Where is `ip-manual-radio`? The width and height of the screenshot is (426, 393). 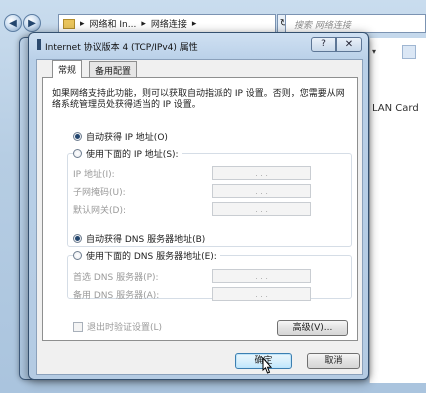 ip-manual-radio is located at coordinates (77, 153).